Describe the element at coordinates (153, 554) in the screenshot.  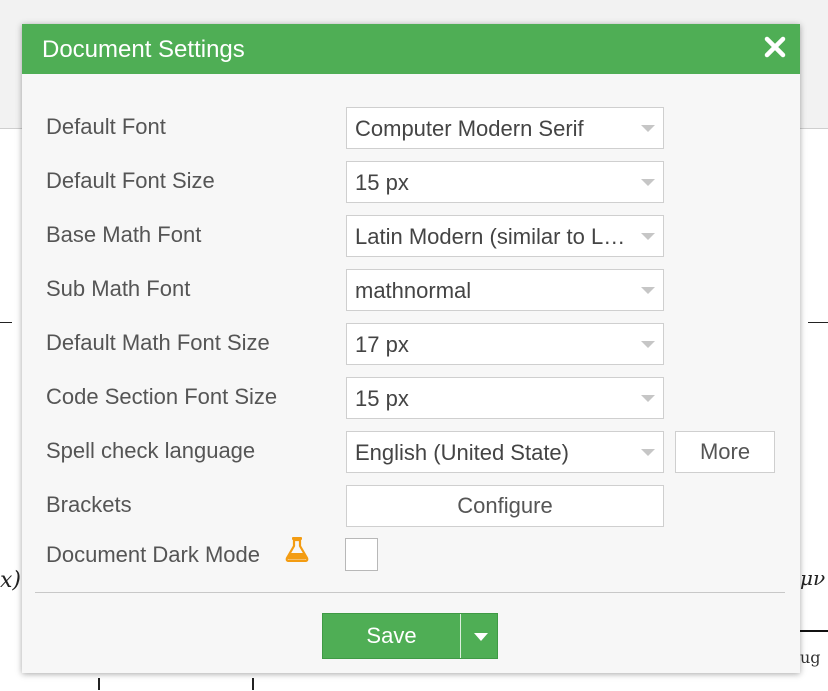
I see `document-dark-mode-label: Document Dark Mode` at that location.